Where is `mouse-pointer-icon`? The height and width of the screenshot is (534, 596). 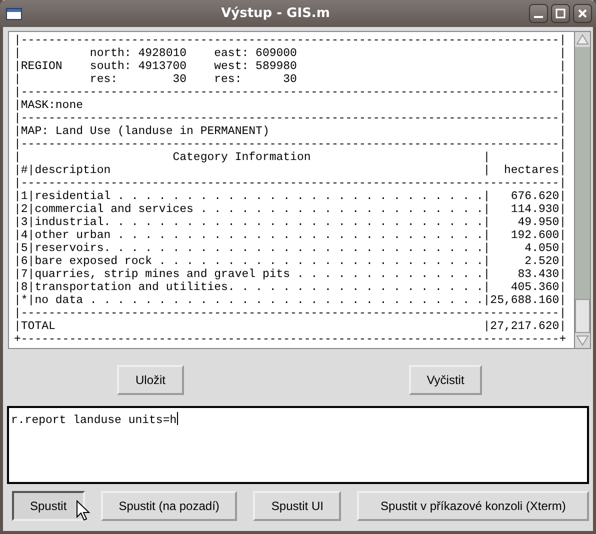
mouse-pointer-icon is located at coordinates (83, 511).